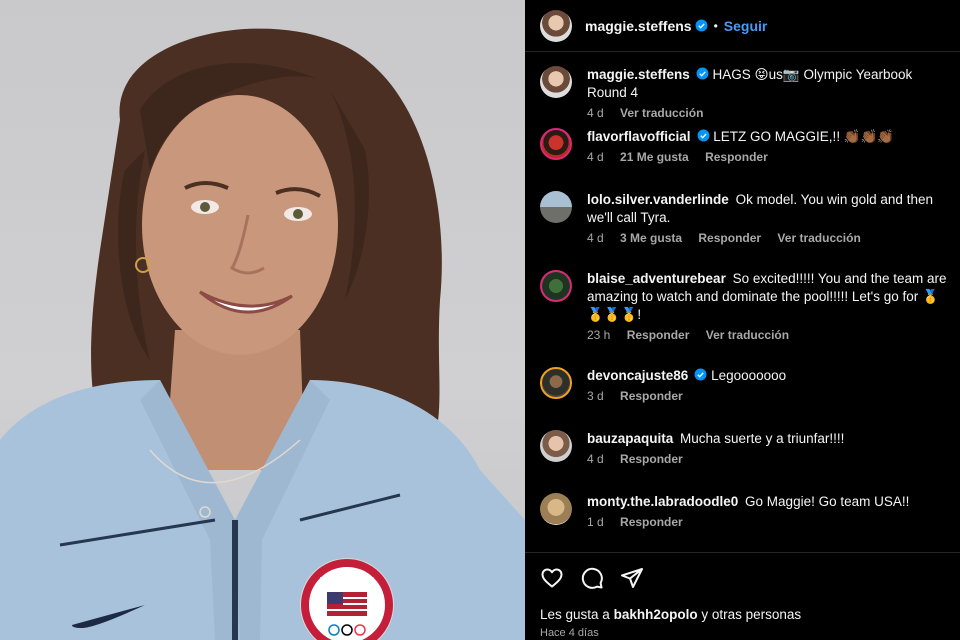 The width and height of the screenshot is (960, 640). I want to click on post-actions, so click(592, 578).